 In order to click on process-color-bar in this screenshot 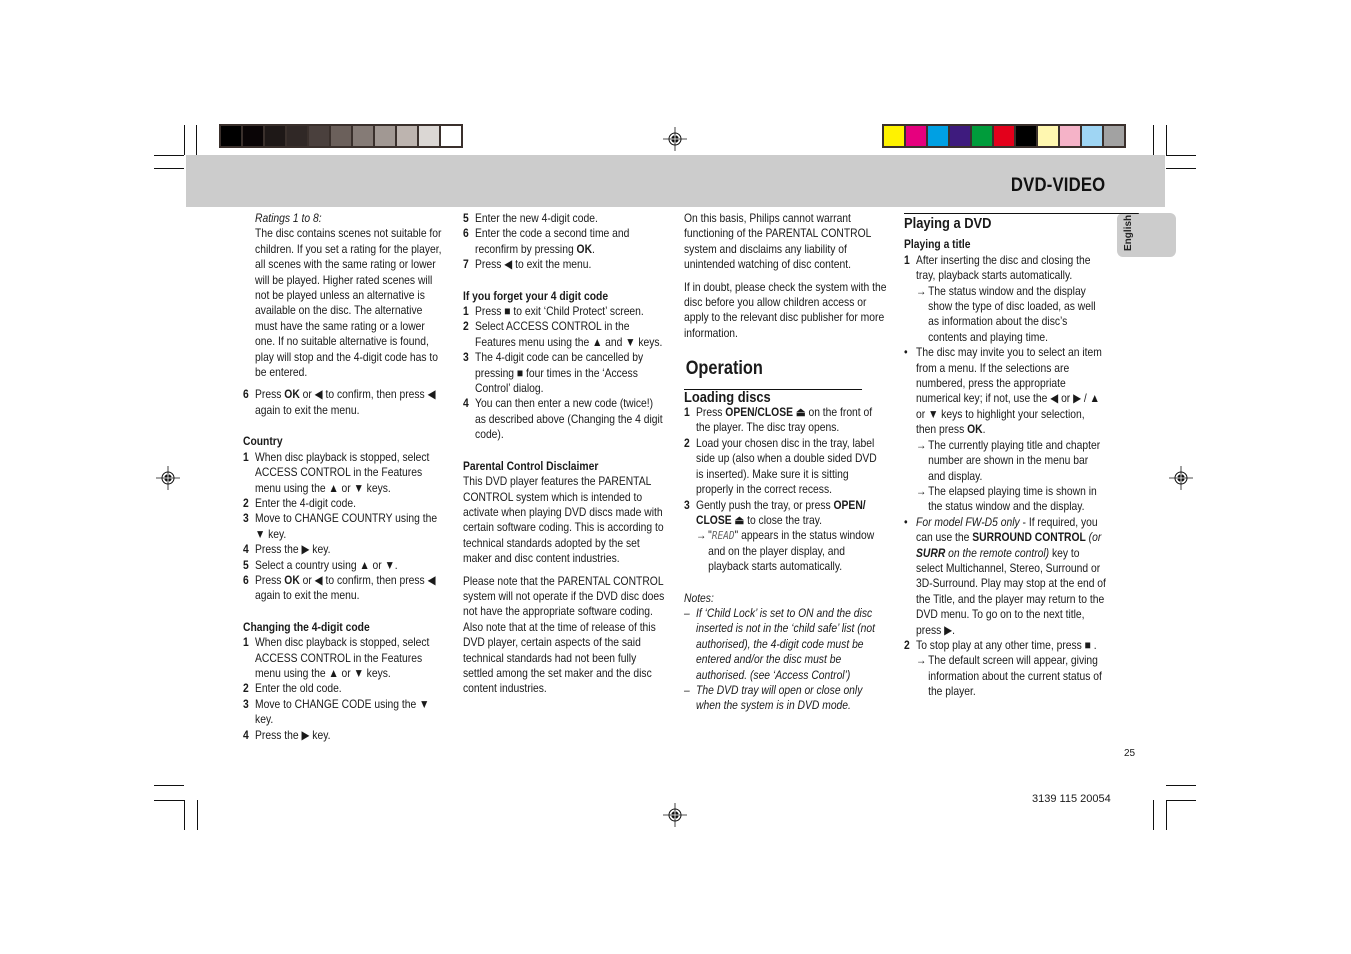, I will do `click(1004, 136)`.